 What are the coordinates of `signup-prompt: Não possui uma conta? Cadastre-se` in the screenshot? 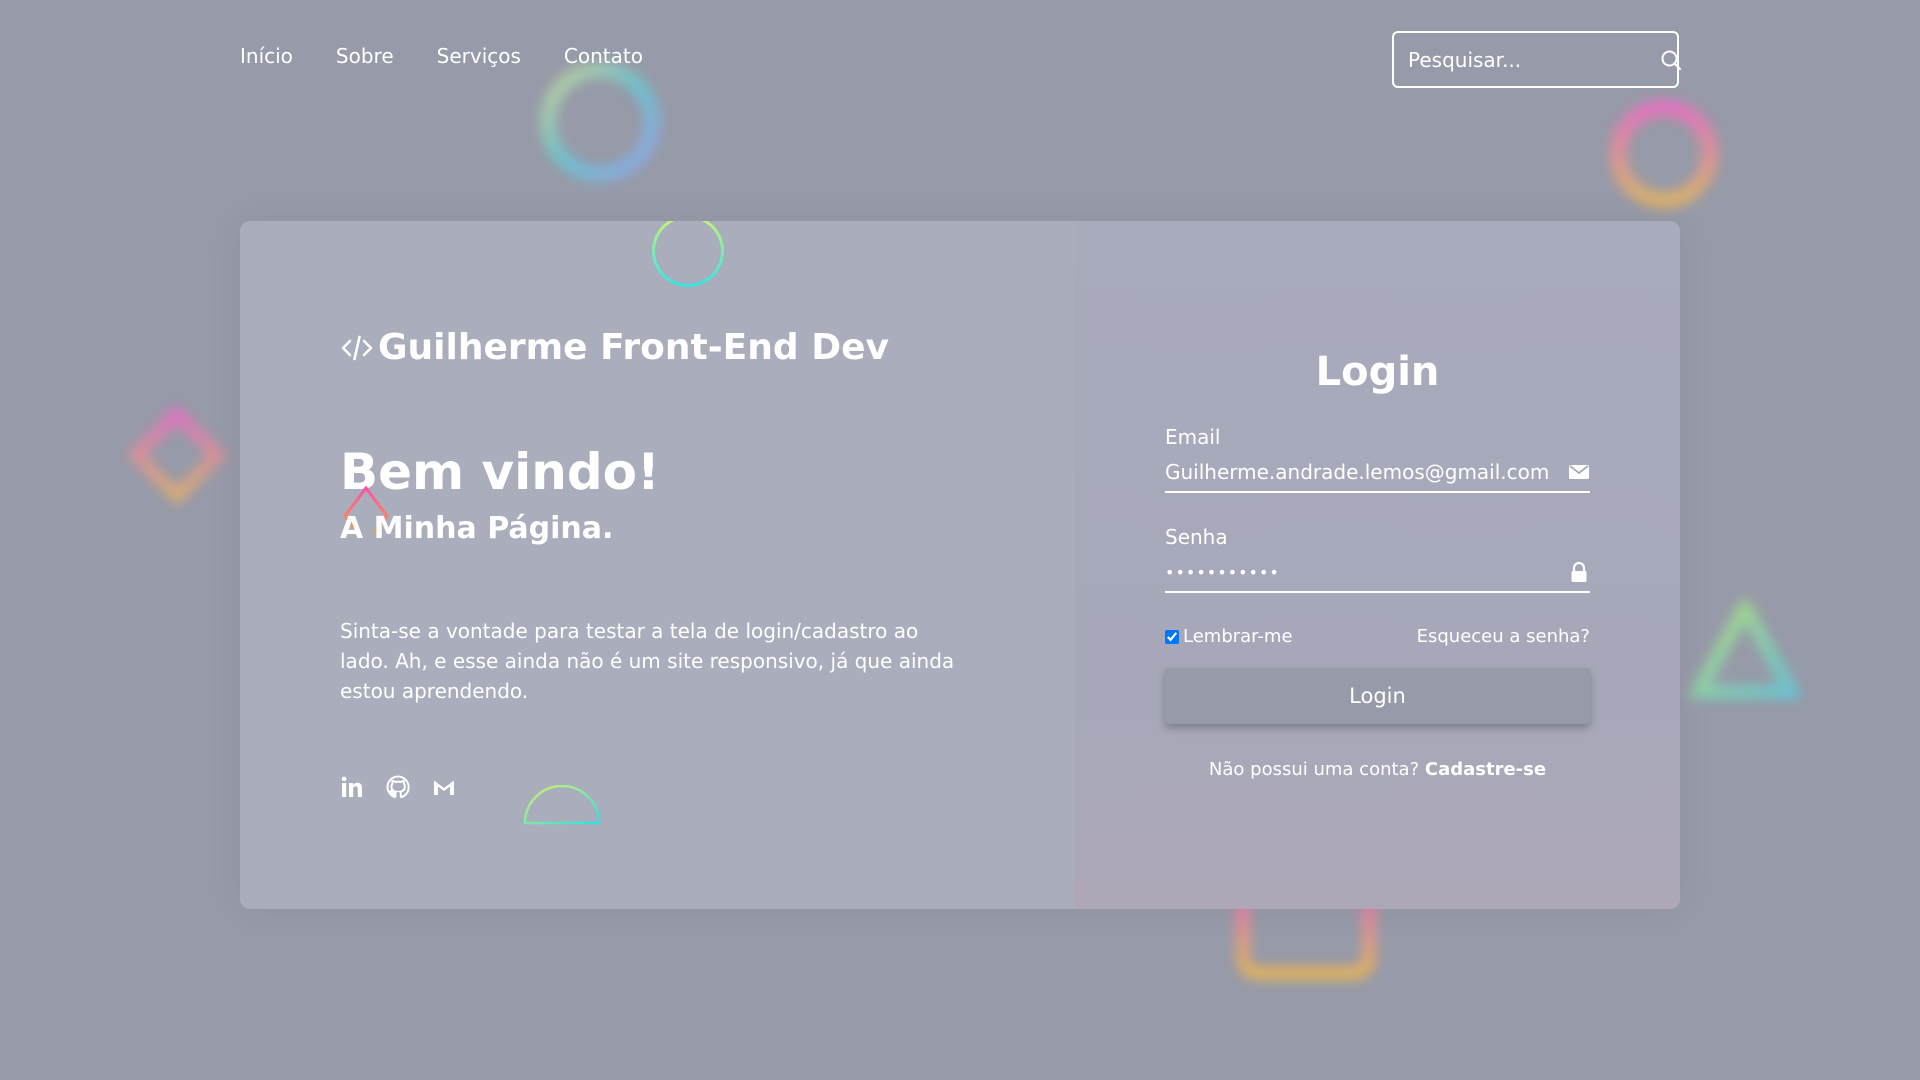 It's located at (1377, 769).